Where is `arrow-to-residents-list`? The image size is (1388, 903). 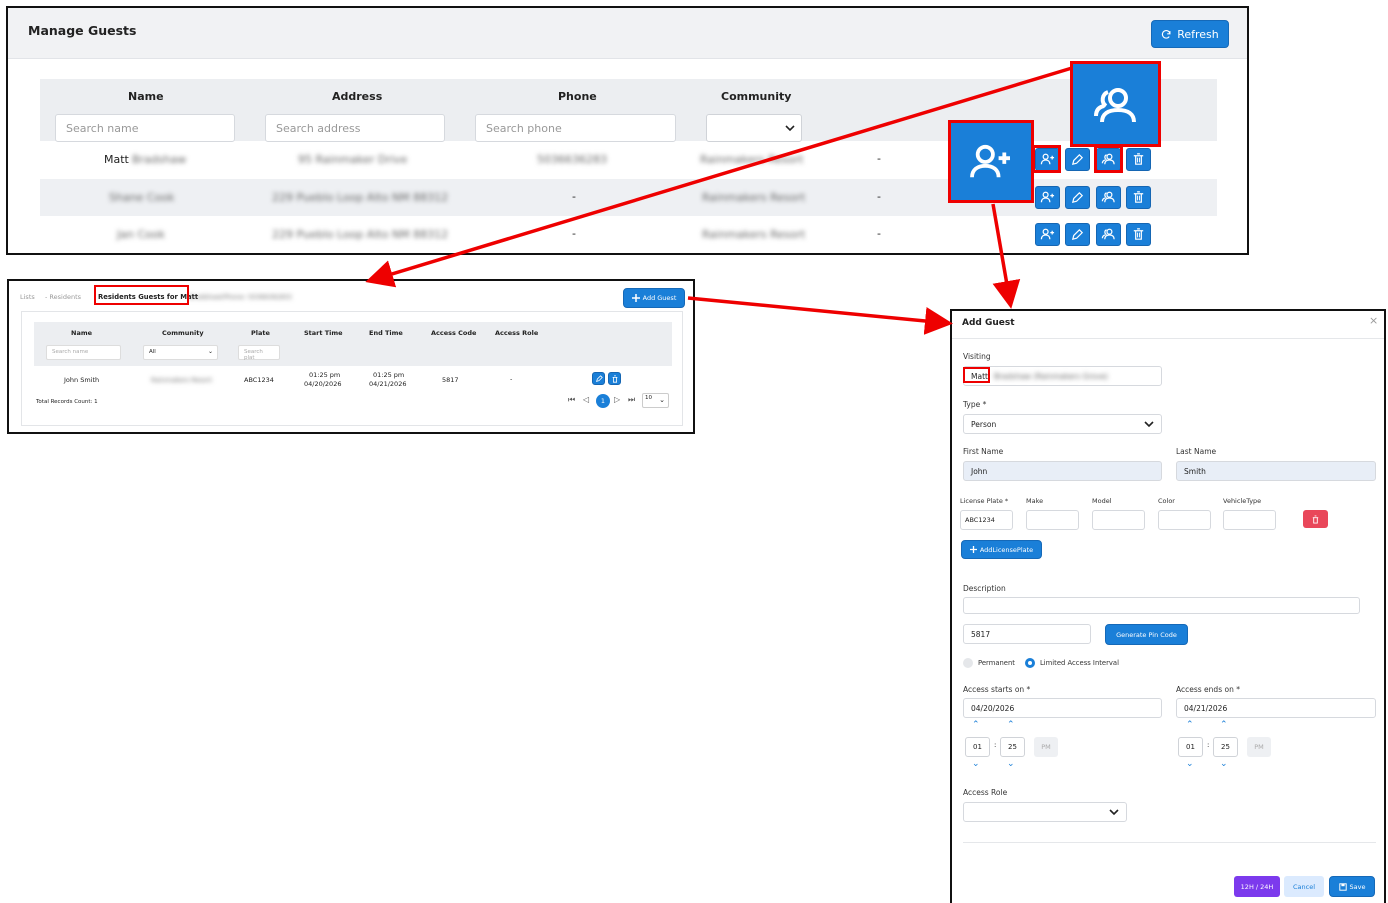
arrow-to-residents-list is located at coordinates (719, 177).